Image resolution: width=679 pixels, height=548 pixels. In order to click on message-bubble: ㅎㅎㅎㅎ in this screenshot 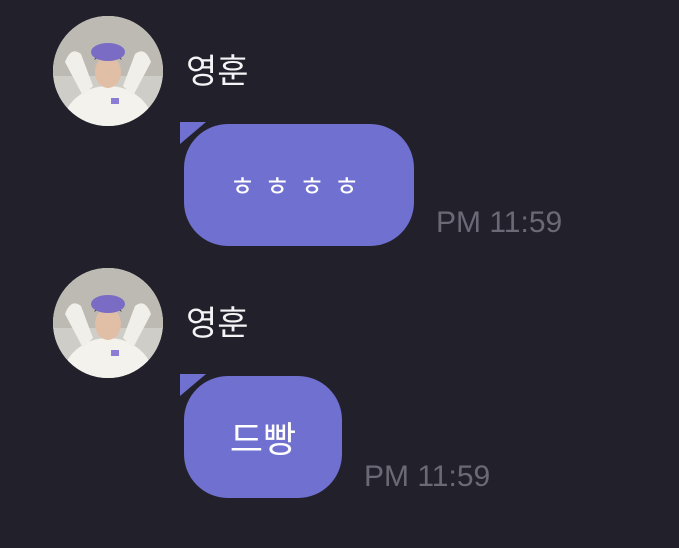, I will do `click(297, 184)`.